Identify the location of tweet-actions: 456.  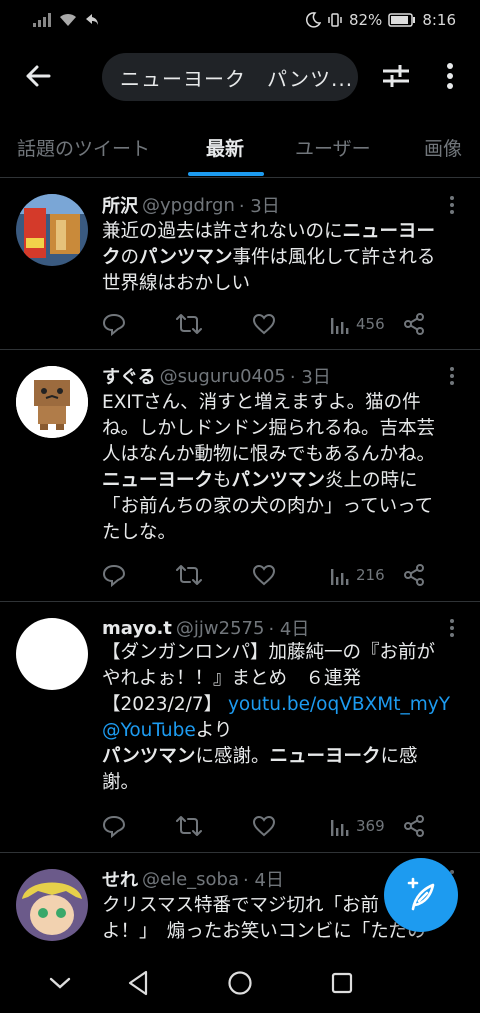
(272, 324).